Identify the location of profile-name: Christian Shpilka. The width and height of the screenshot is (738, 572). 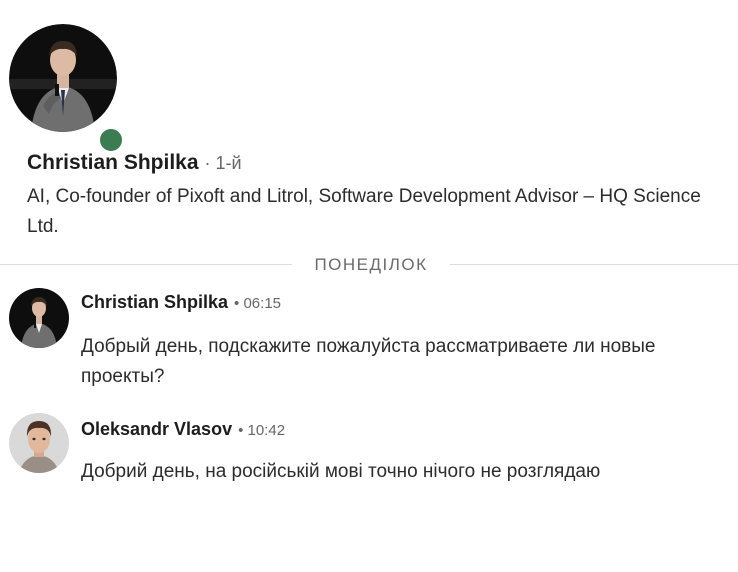
(113, 163).